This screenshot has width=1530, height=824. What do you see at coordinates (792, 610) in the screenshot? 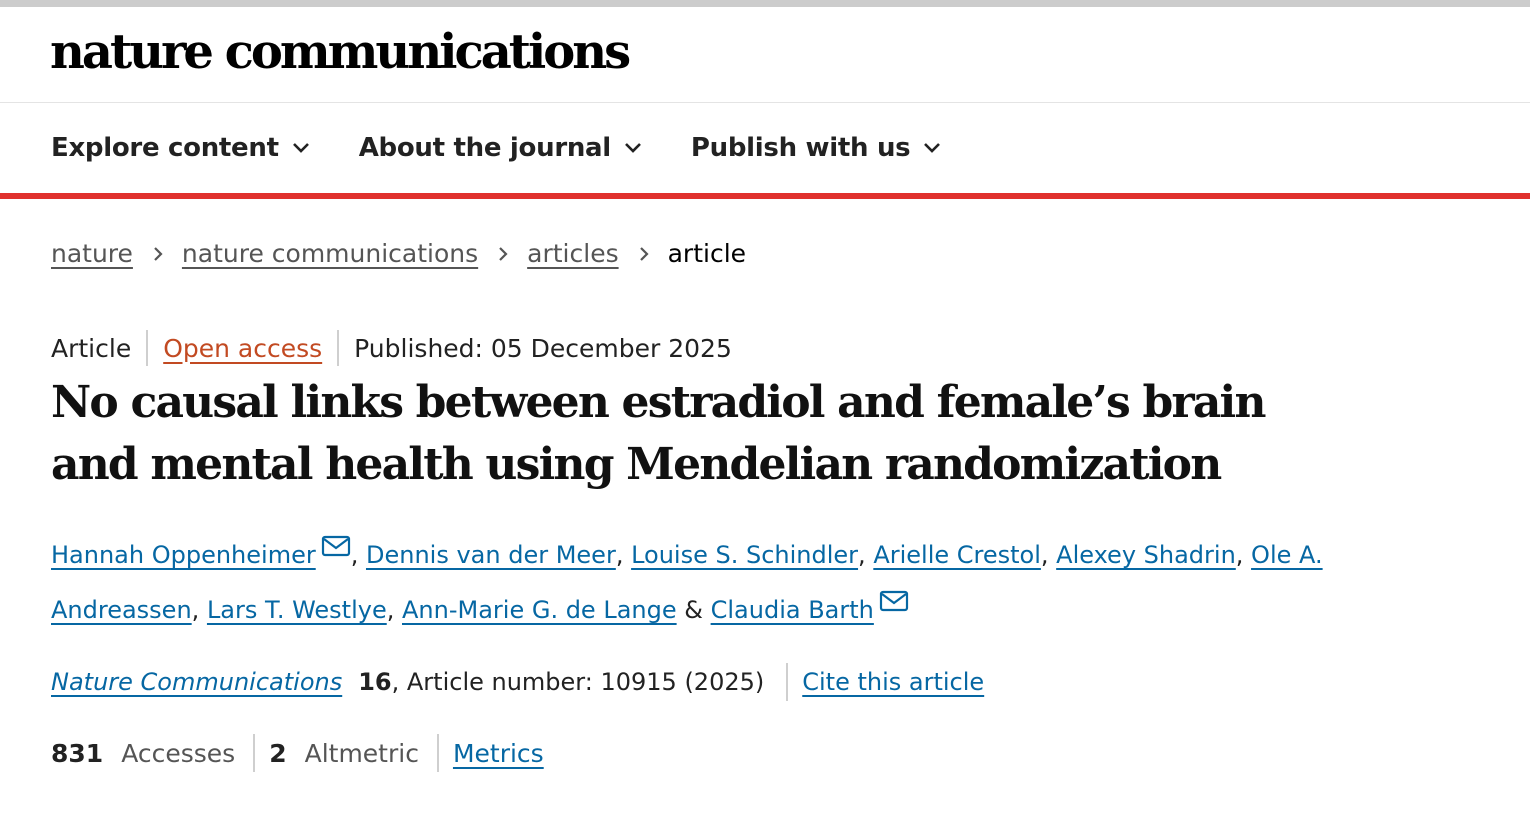
I see `author-link: Claudia Barth` at bounding box center [792, 610].